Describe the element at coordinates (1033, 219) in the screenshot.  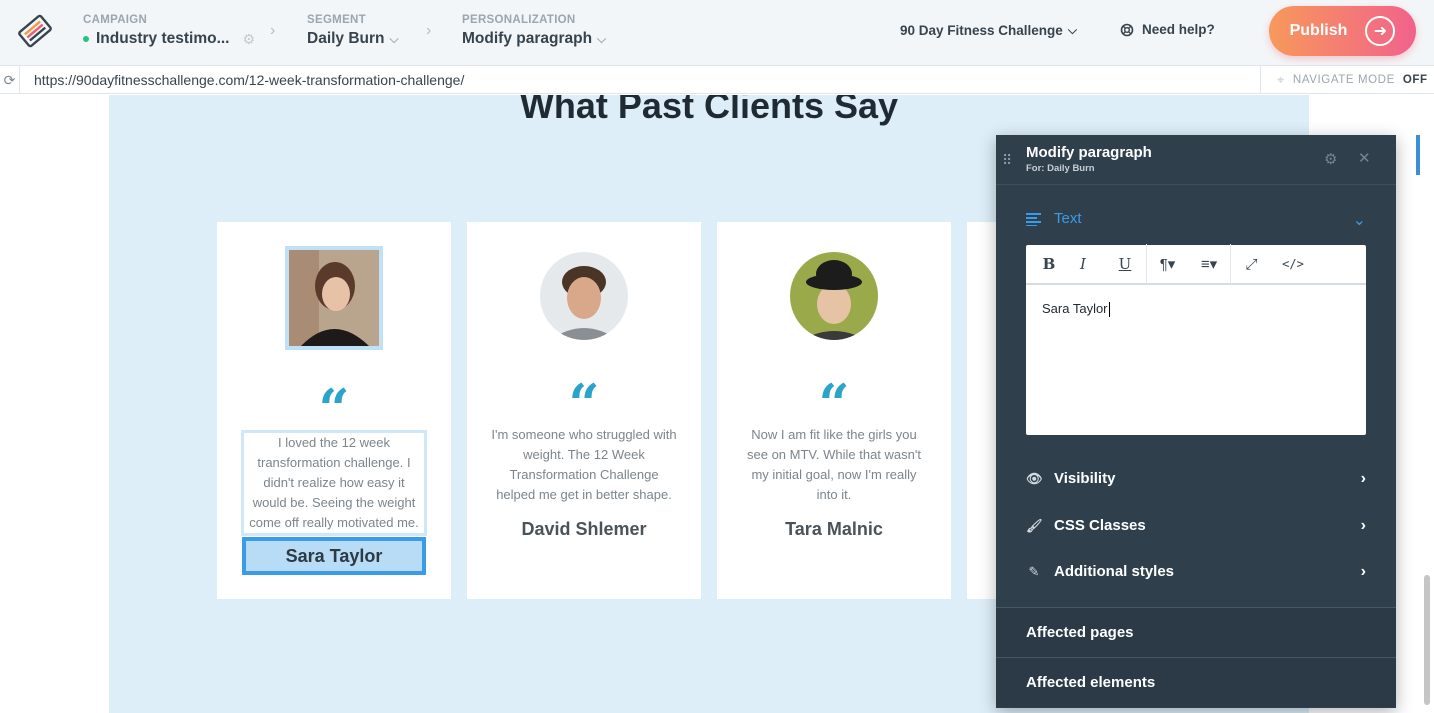
I see `align-left-icon` at that location.